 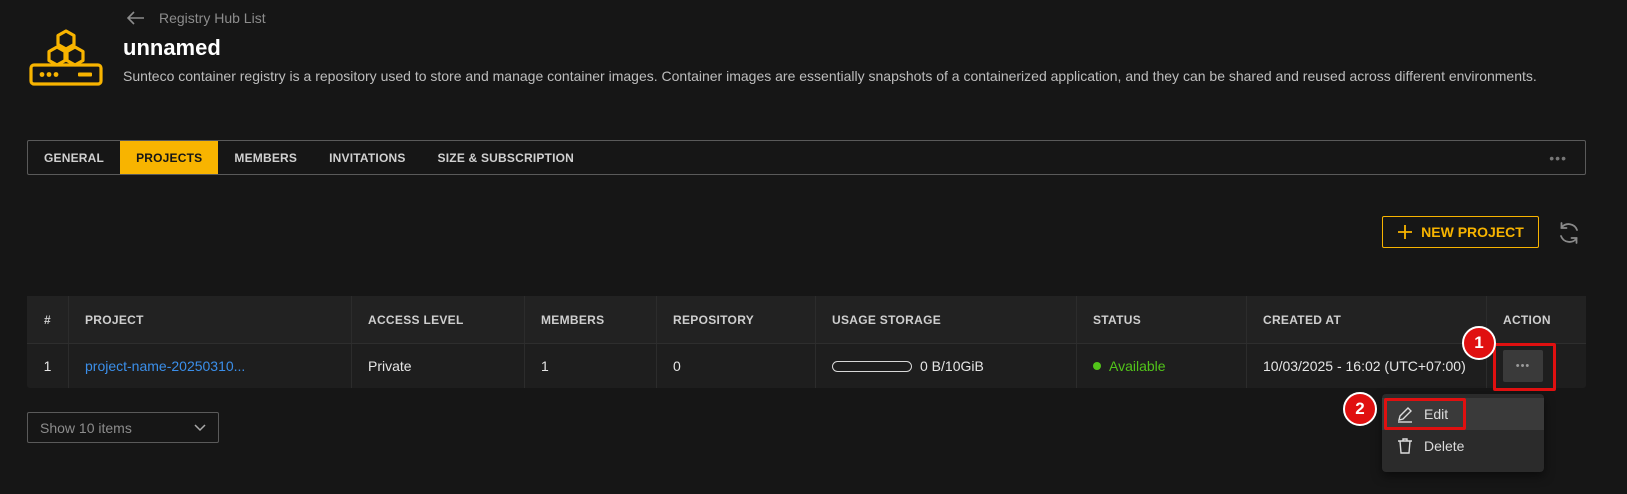 What do you see at coordinates (86, 427) in the screenshot?
I see `page-size-value: Show 10 items` at bounding box center [86, 427].